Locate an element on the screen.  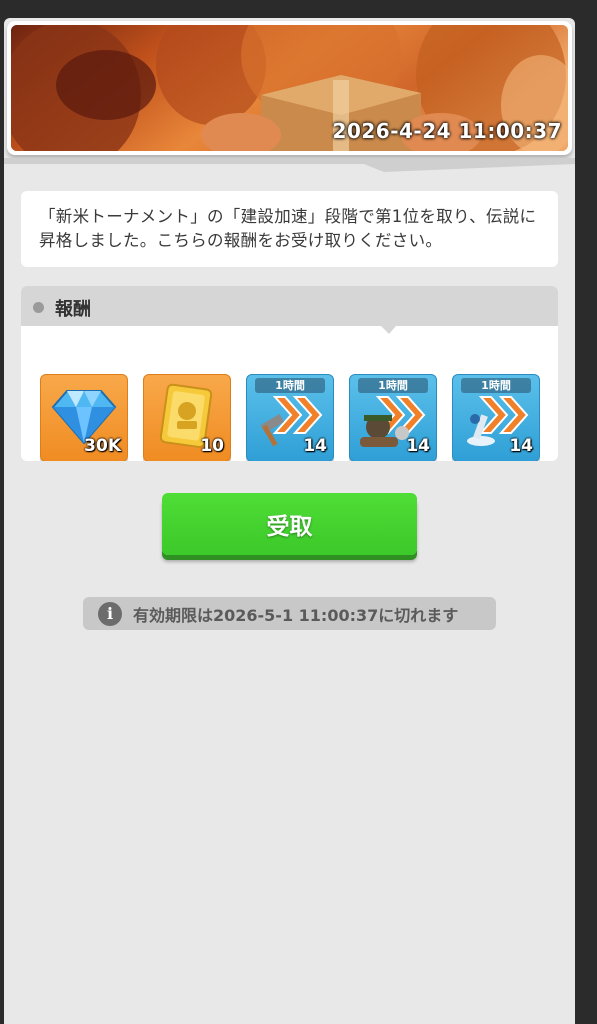
expiry-notice: i 有効期限は2026-5-1 11:00:37に切れます is located at coordinates (289, 613).